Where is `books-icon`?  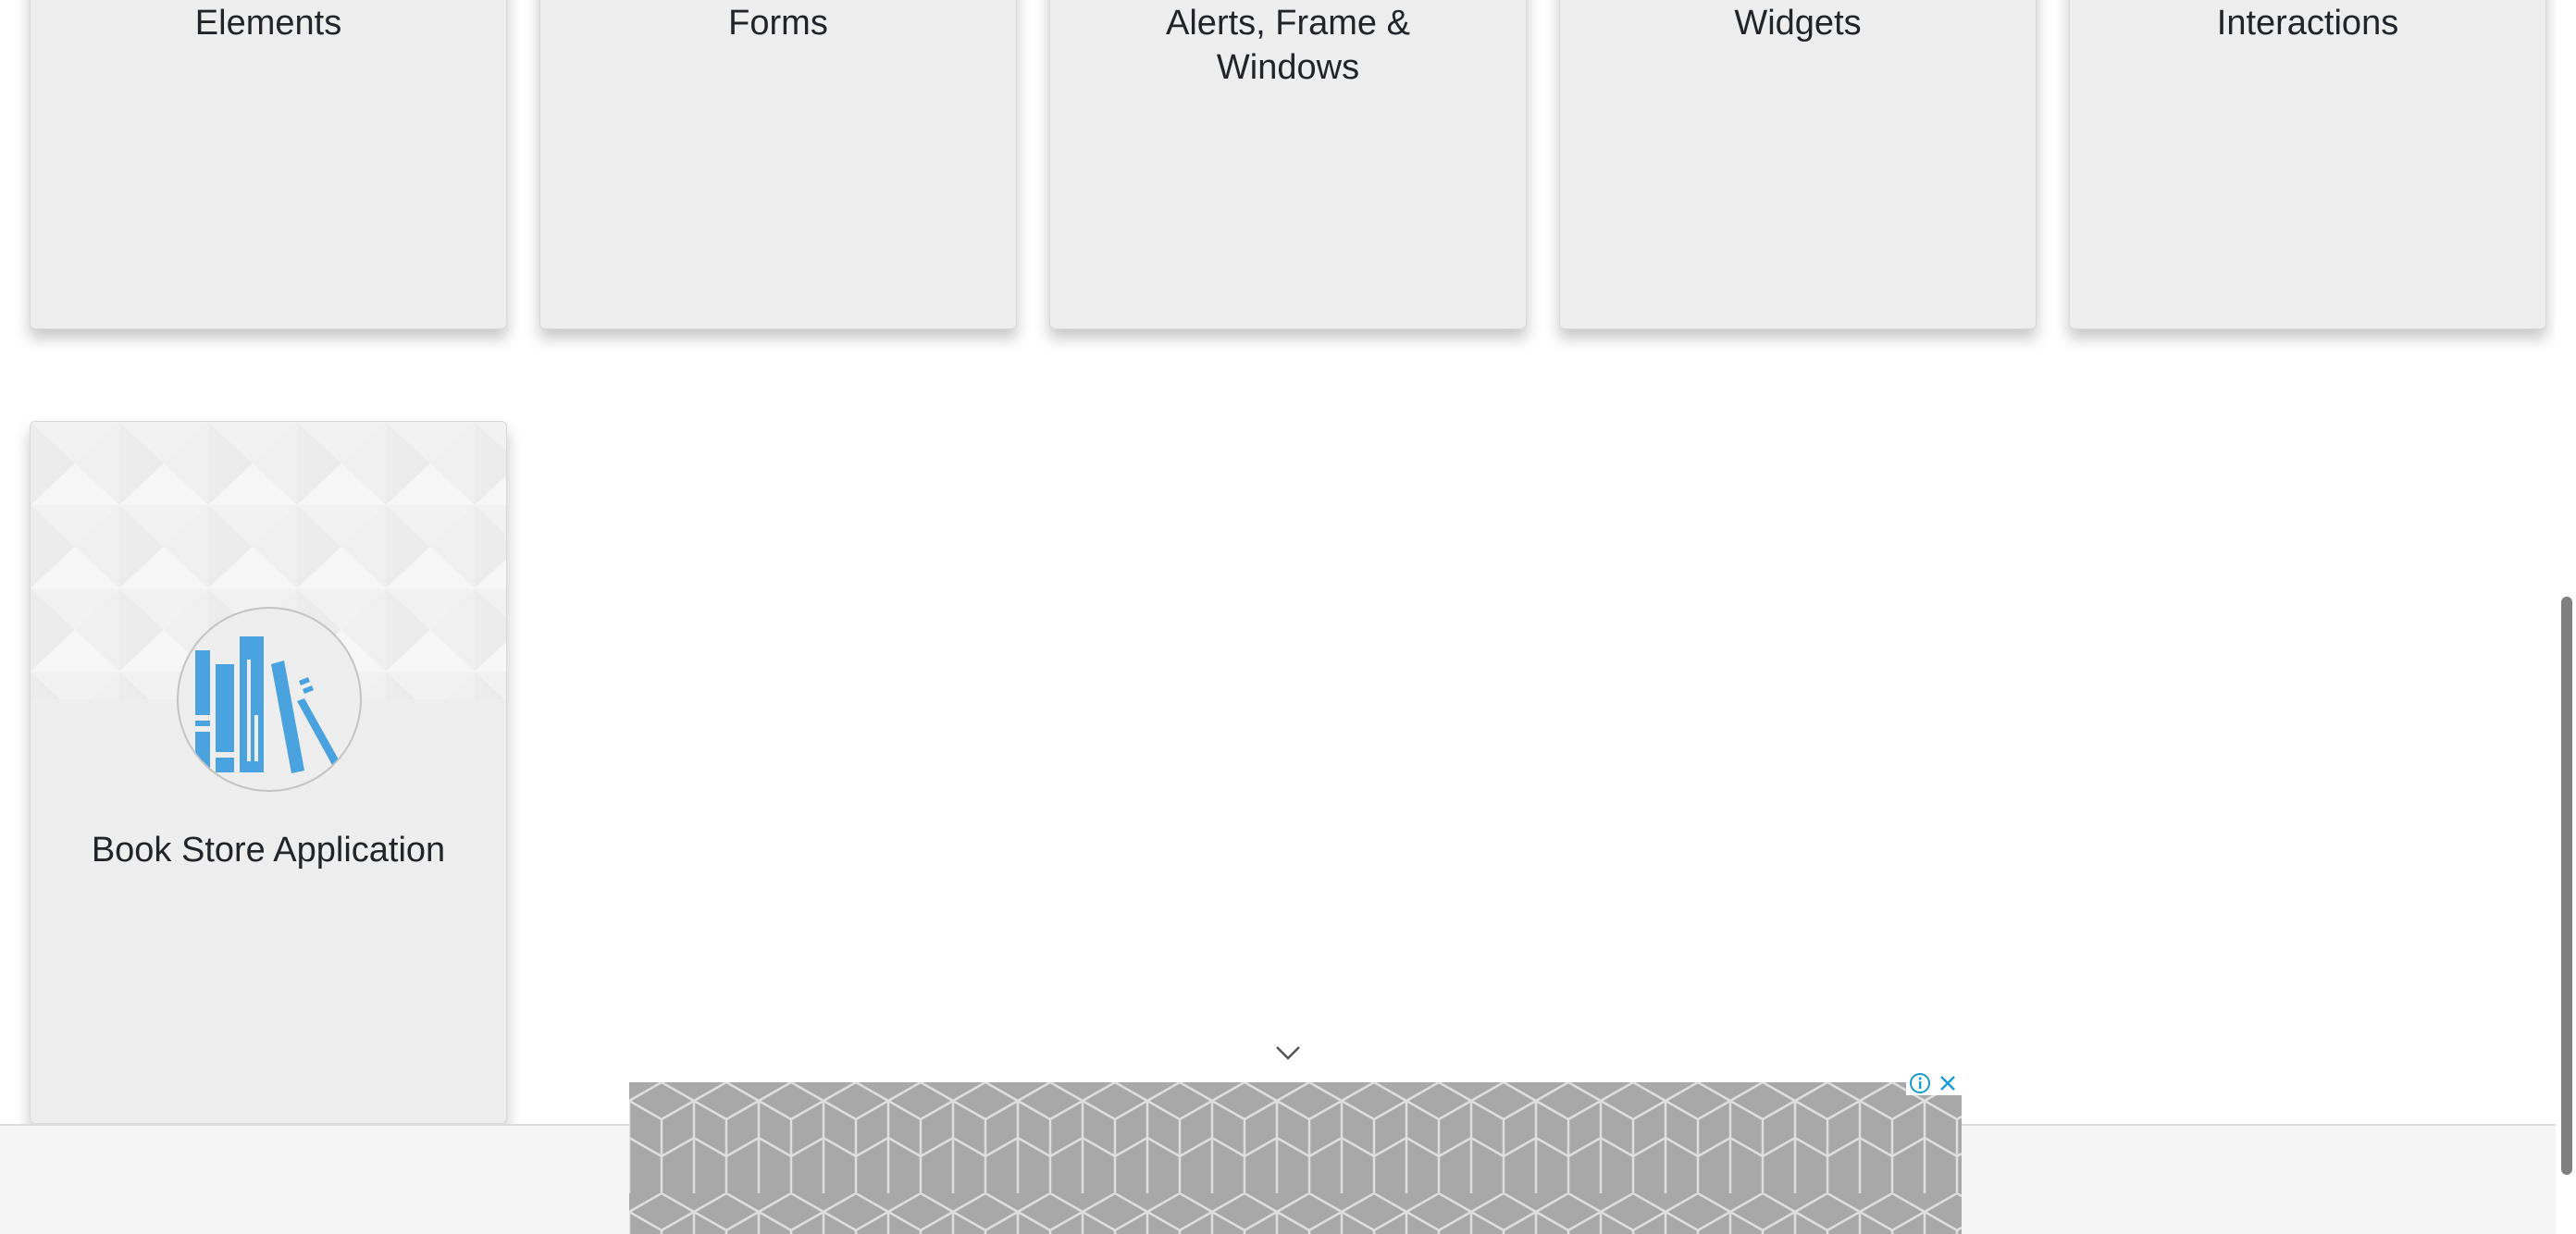
books-icon is located at coordinates (269, 700).